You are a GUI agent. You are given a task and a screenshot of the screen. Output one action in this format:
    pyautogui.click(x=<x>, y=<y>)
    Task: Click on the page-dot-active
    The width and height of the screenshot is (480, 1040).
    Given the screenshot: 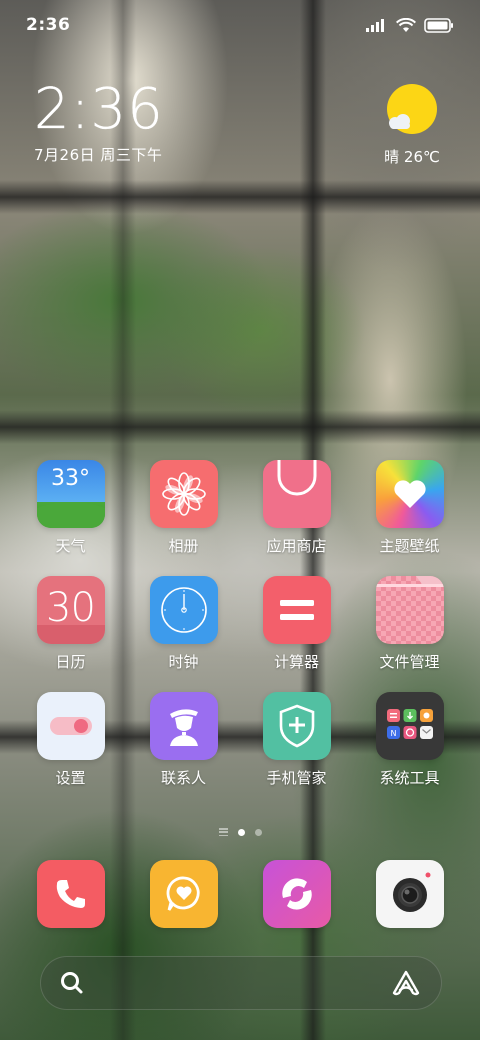 What is the action you would take?
    pyautogui.click(x=241, y=832)
    